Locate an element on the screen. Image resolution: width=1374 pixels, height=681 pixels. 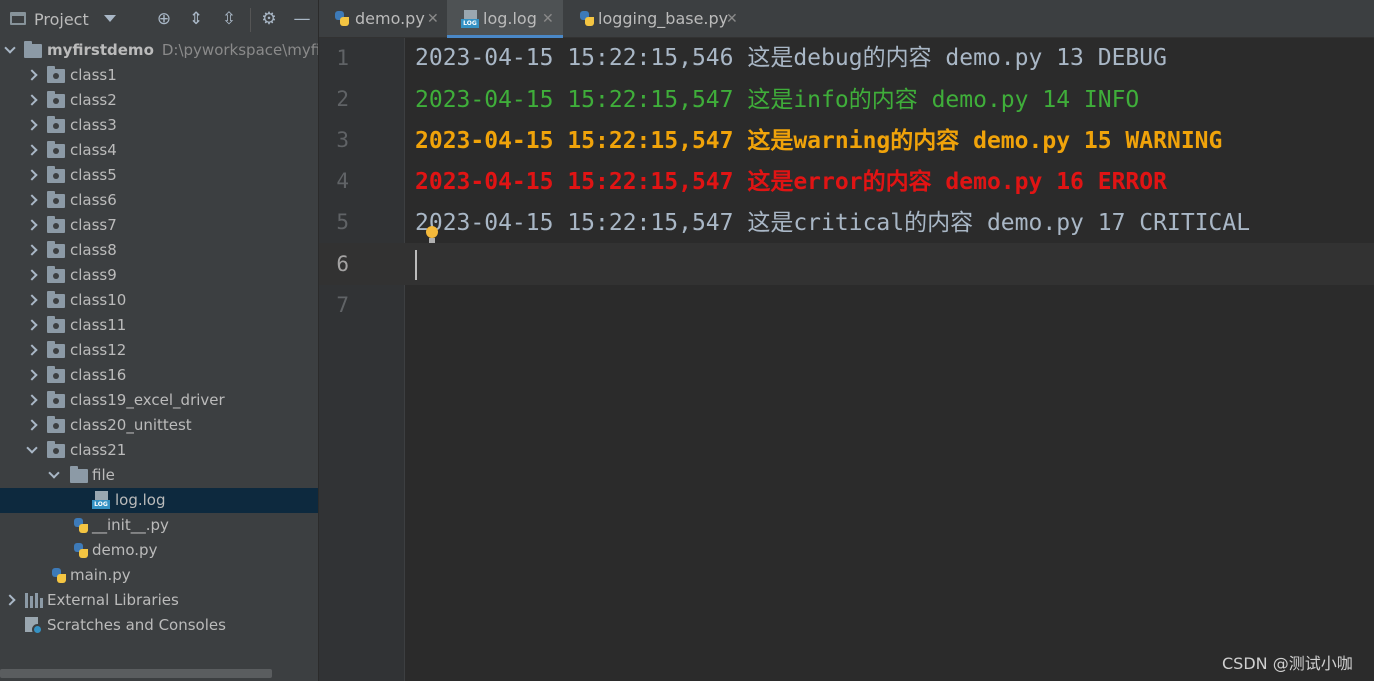
tab-label: log.log is located at coordinates (510, 18).